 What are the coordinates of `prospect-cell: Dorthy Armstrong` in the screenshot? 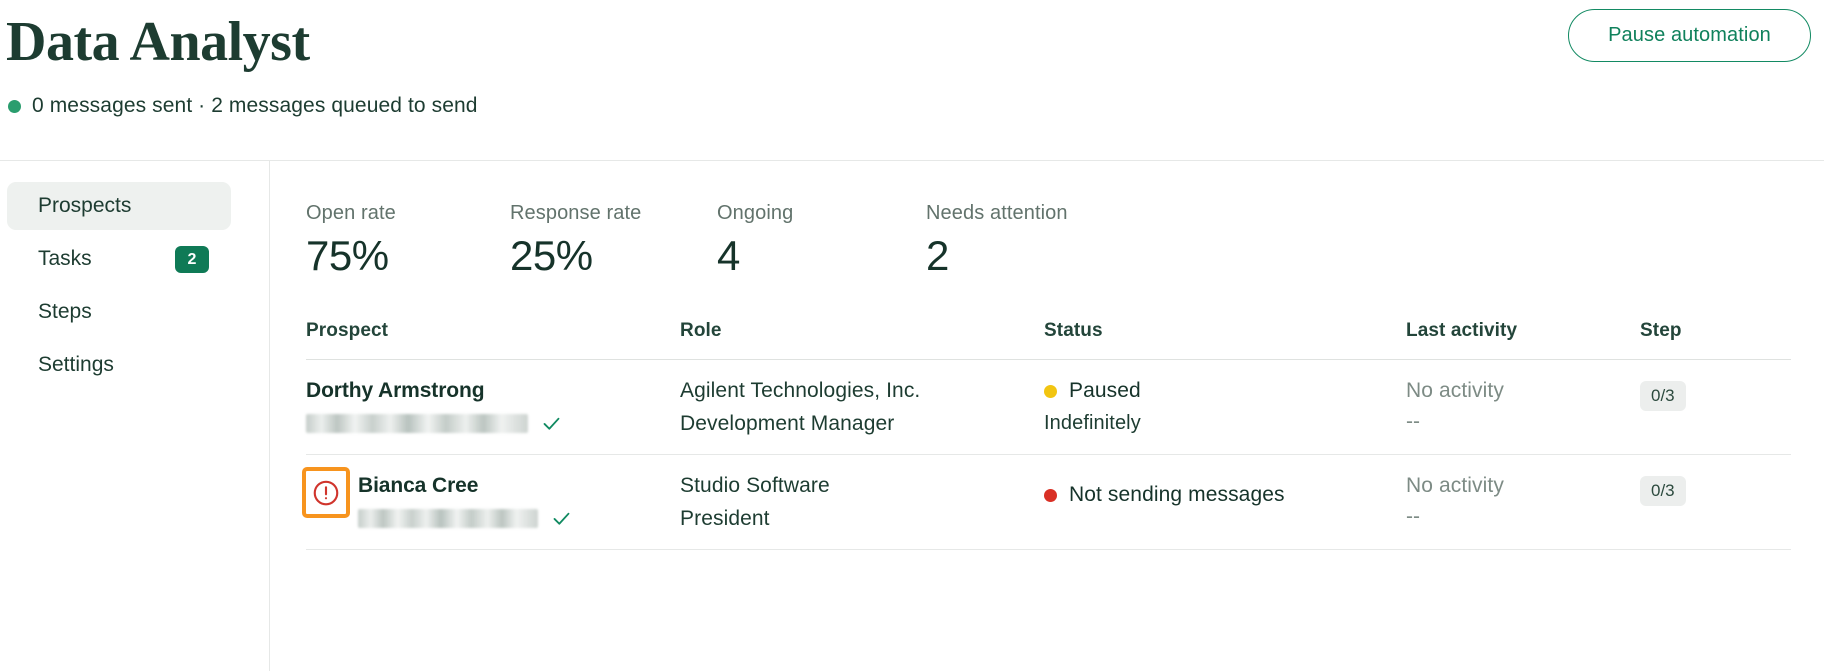 It's located at (493, 406).